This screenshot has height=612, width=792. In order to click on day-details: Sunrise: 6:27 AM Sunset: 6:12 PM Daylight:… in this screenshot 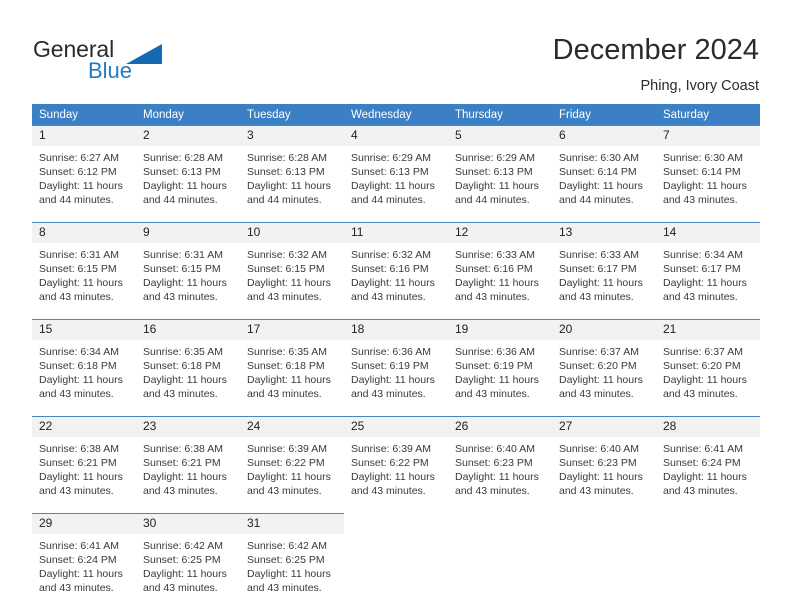, I will do `click(84, 184)`.